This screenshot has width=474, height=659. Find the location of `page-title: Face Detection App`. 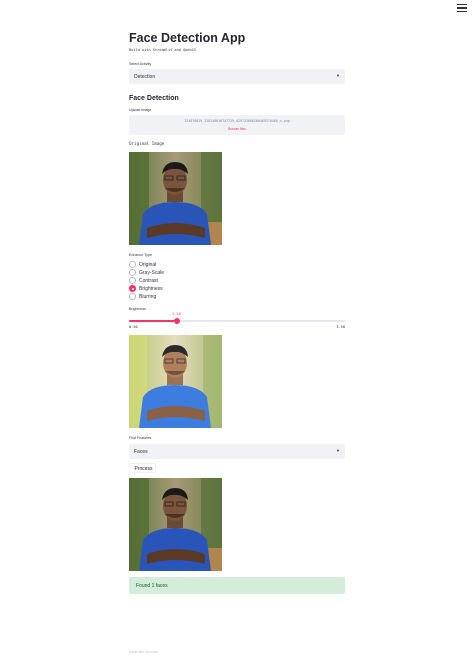

page-title: Face Detection App is located at coordinates (187, 38).